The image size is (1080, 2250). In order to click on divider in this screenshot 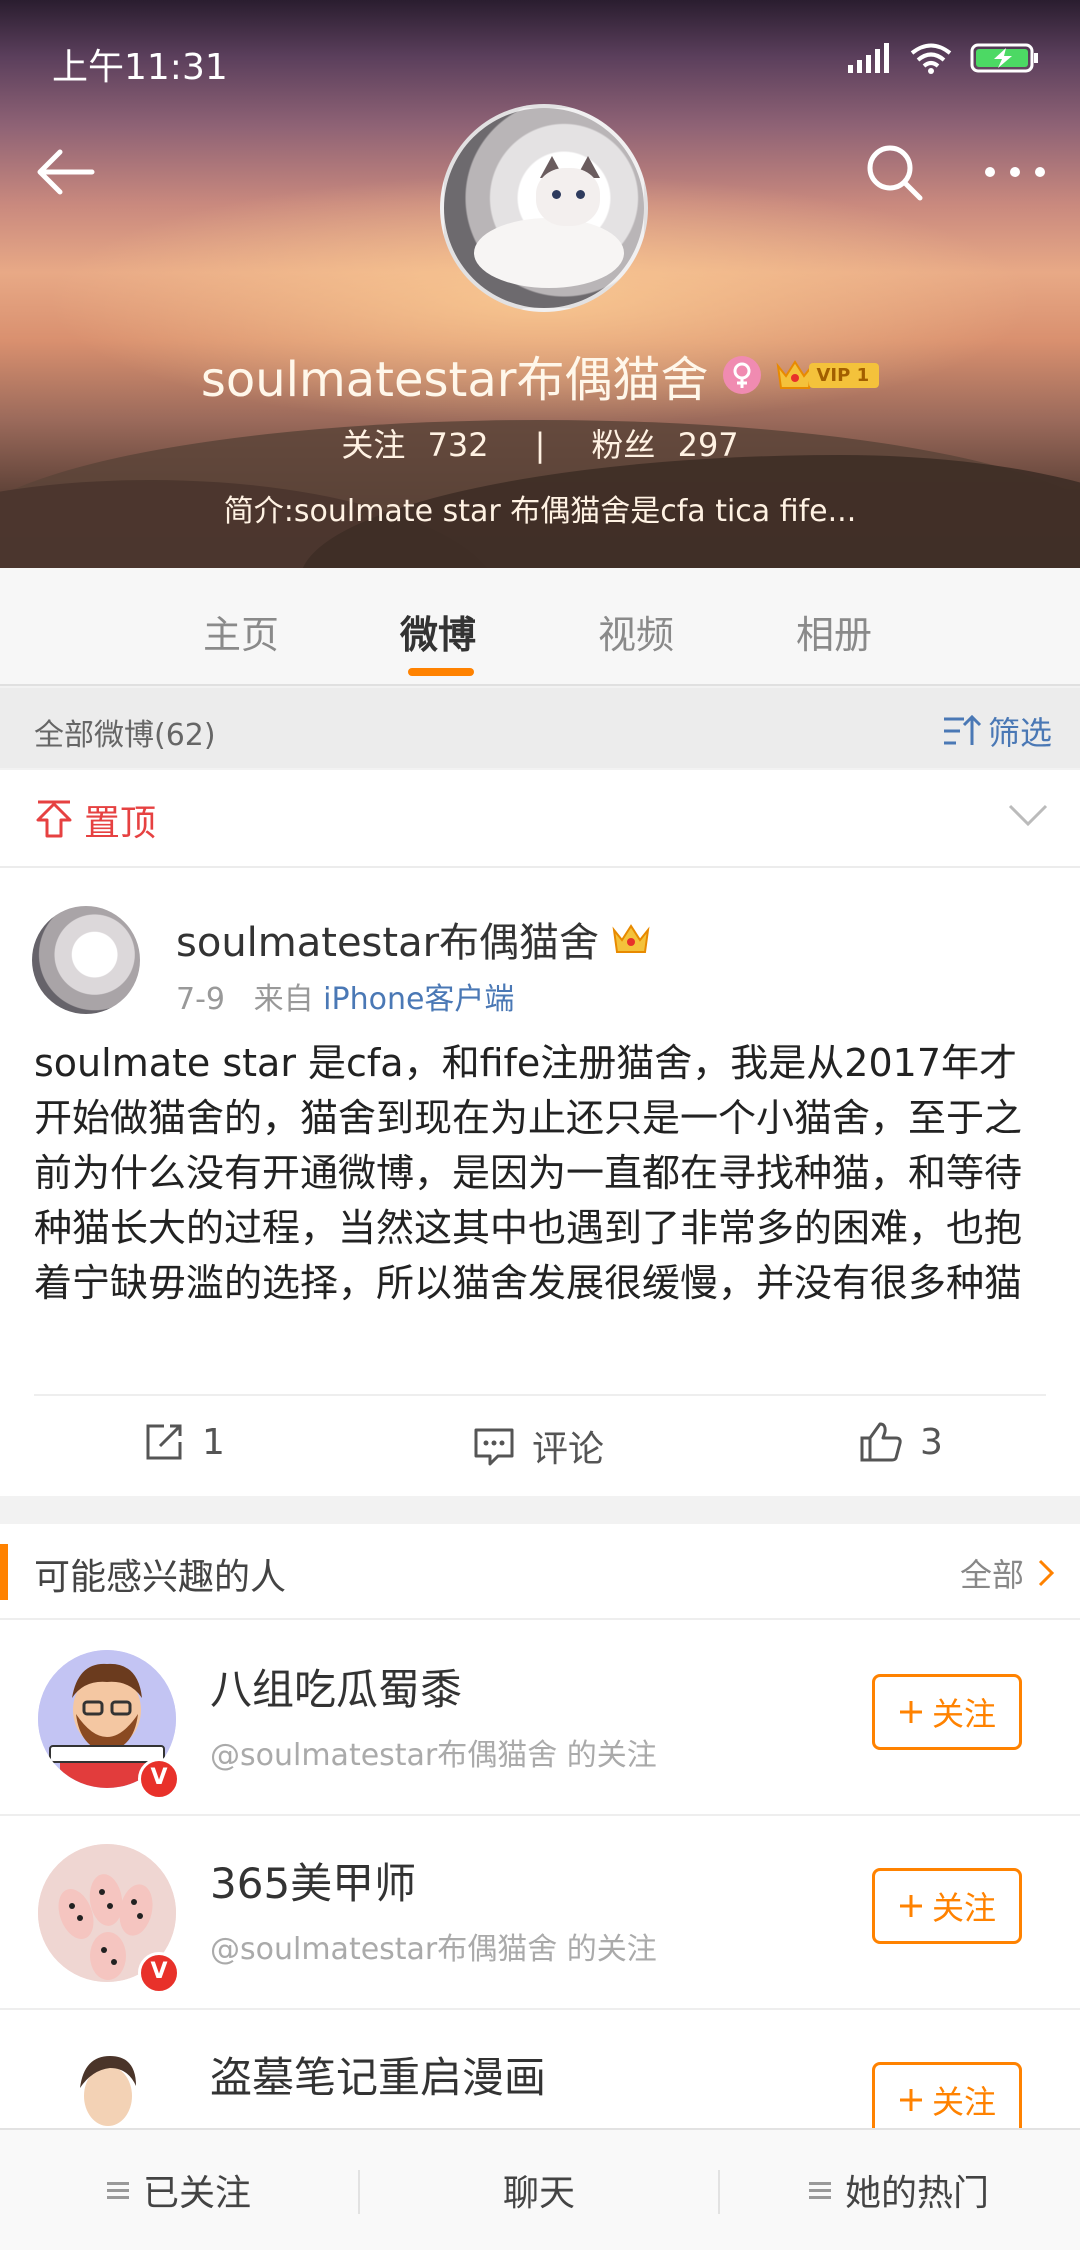, I will do `click(540, 1395)`.